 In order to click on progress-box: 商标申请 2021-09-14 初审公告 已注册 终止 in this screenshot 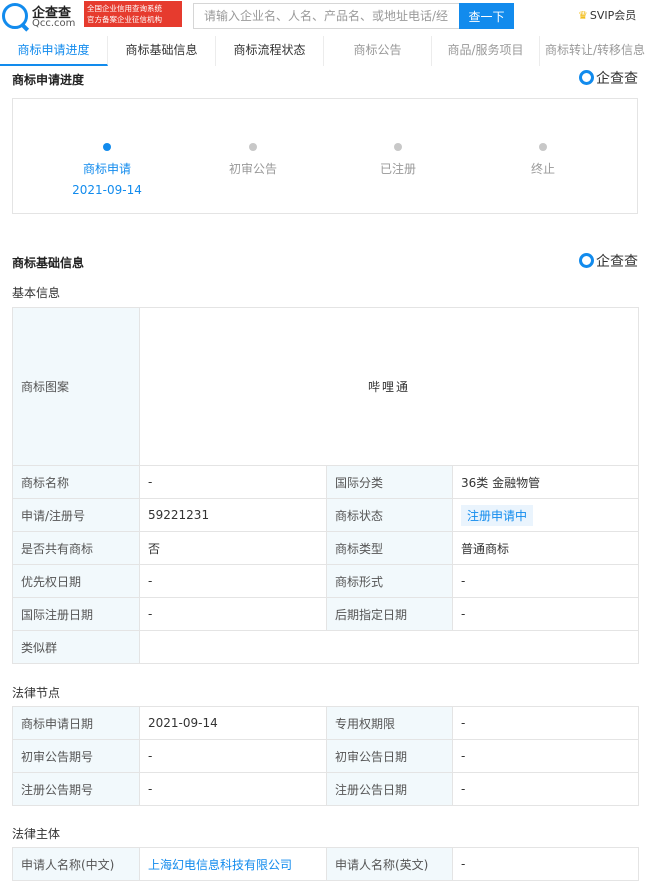, I will do `click(325, 156)`.